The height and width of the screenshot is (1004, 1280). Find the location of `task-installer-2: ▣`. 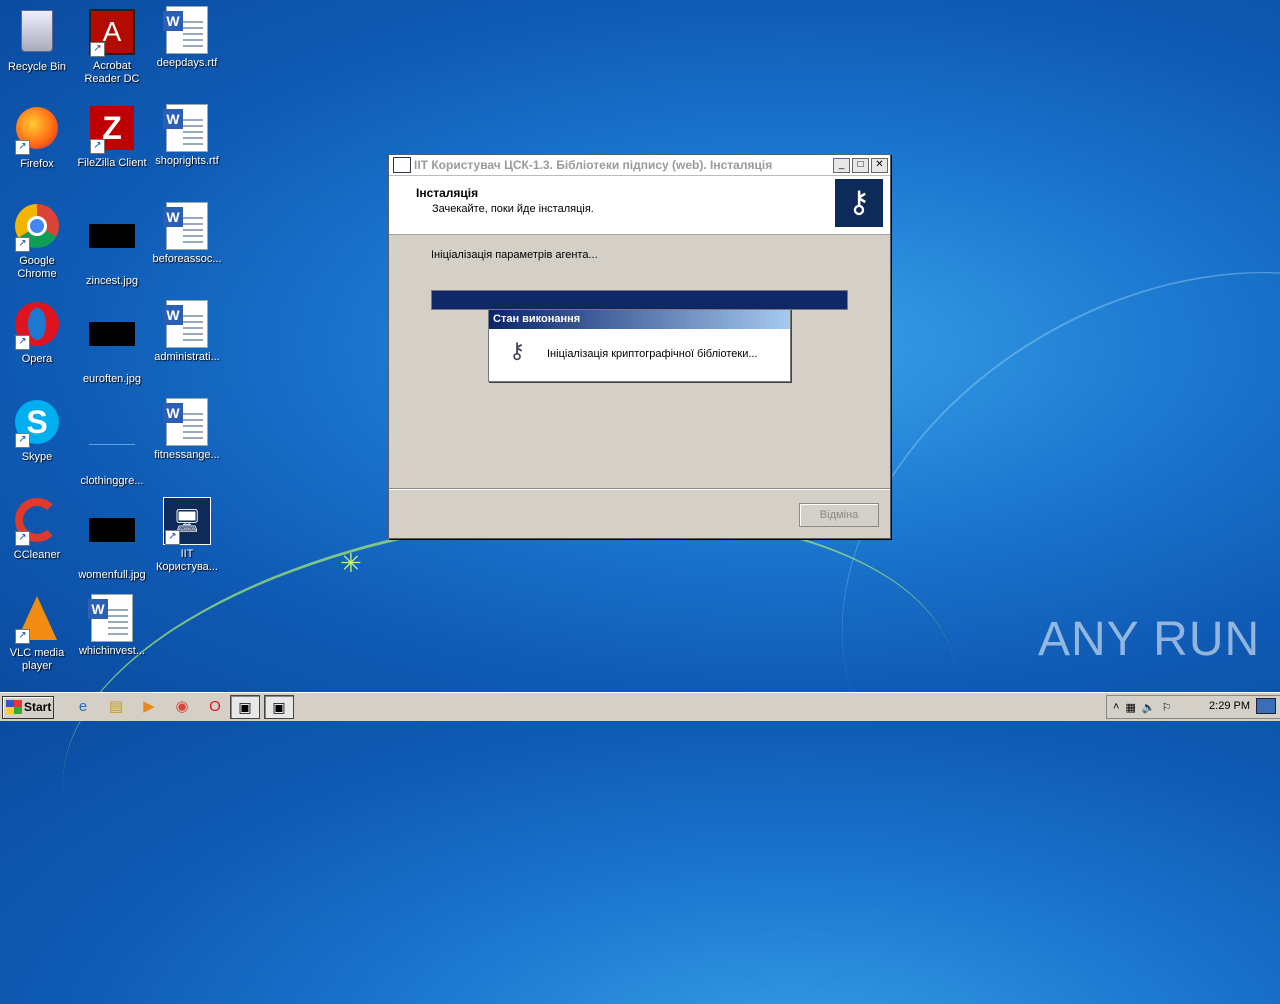

task-installer-2: ▣ is located at coordinates (279, 707).